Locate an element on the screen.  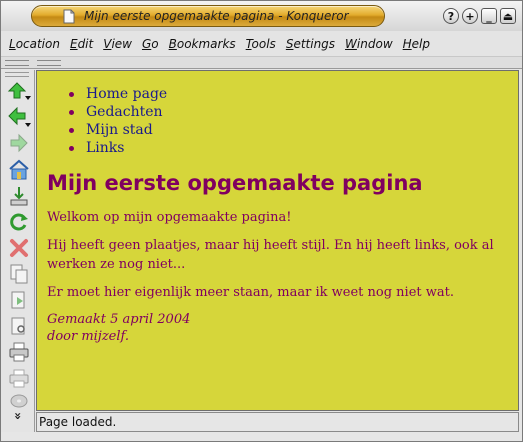
welcome-paragraph: Welkom op mijn opgemaakte pagina! is located at coordinates (169, 217).